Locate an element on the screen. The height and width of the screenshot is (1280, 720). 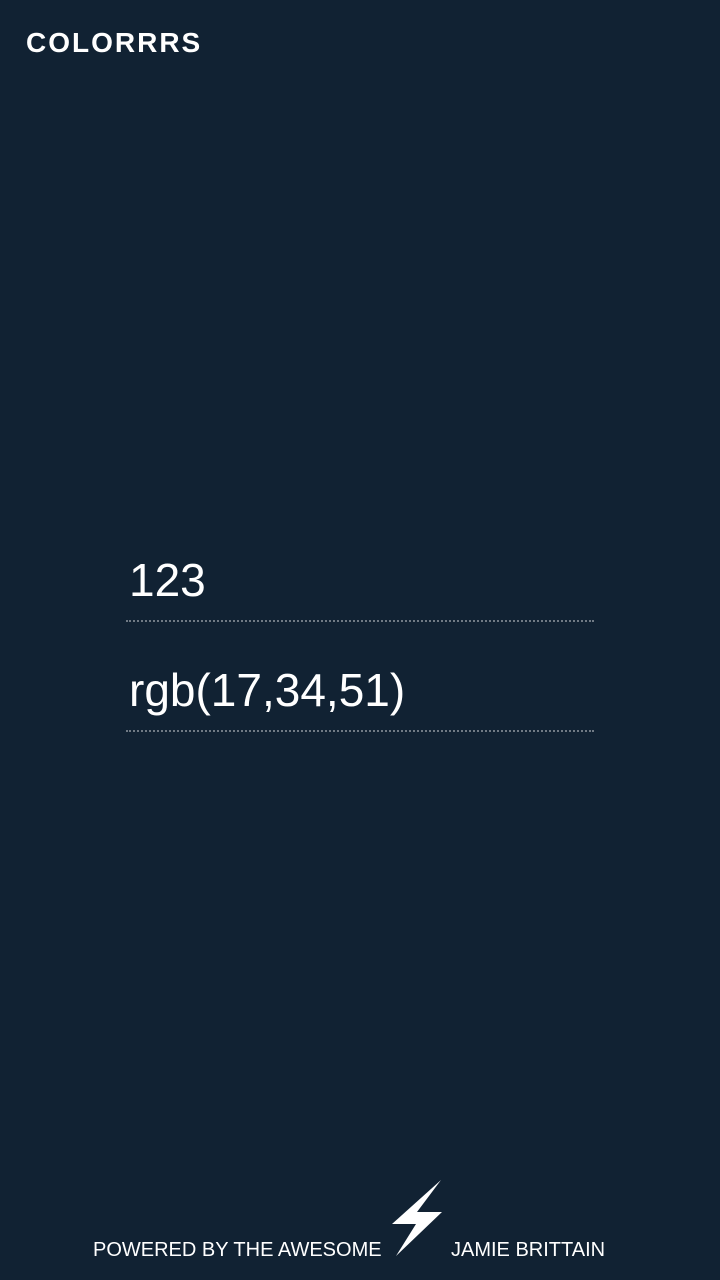
lightning-bolt-icon is located at coordinates (418, 1218).